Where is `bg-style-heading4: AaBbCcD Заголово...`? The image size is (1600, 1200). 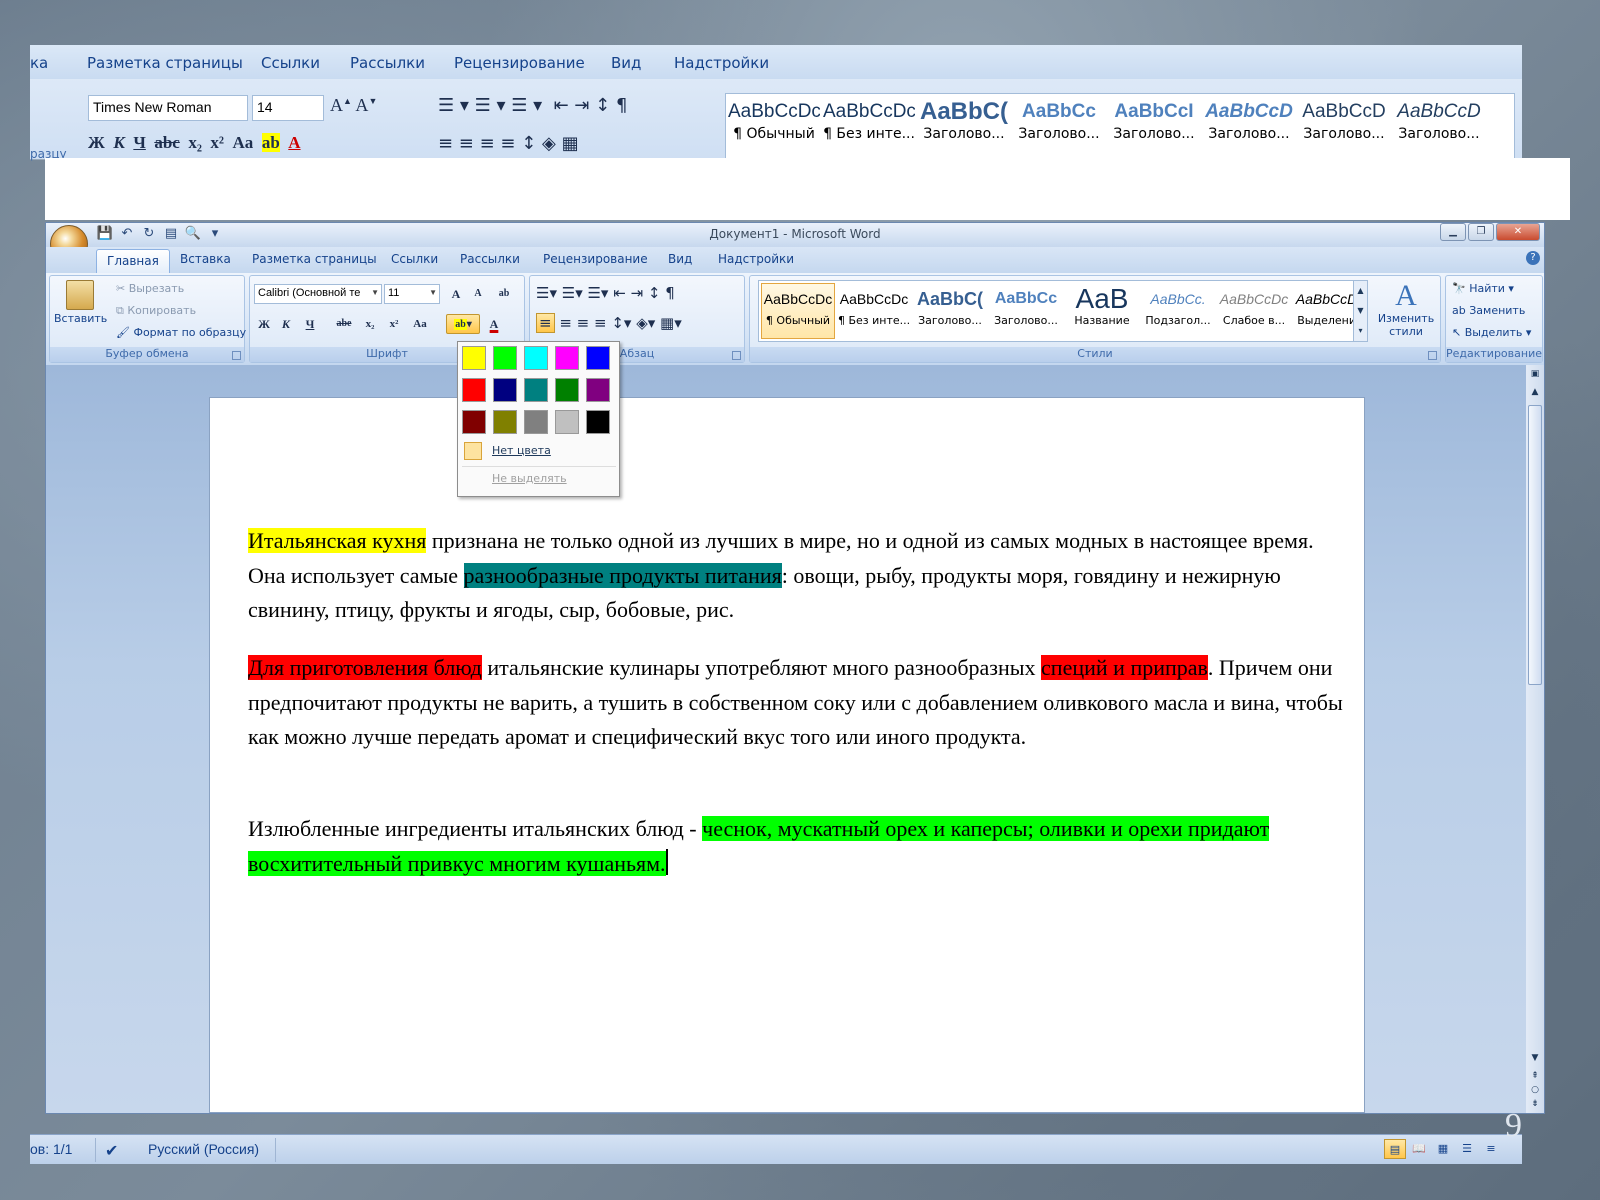 bg-style-heading4: AaBbCcD Заголово... is located at coordinates (1249, 128).